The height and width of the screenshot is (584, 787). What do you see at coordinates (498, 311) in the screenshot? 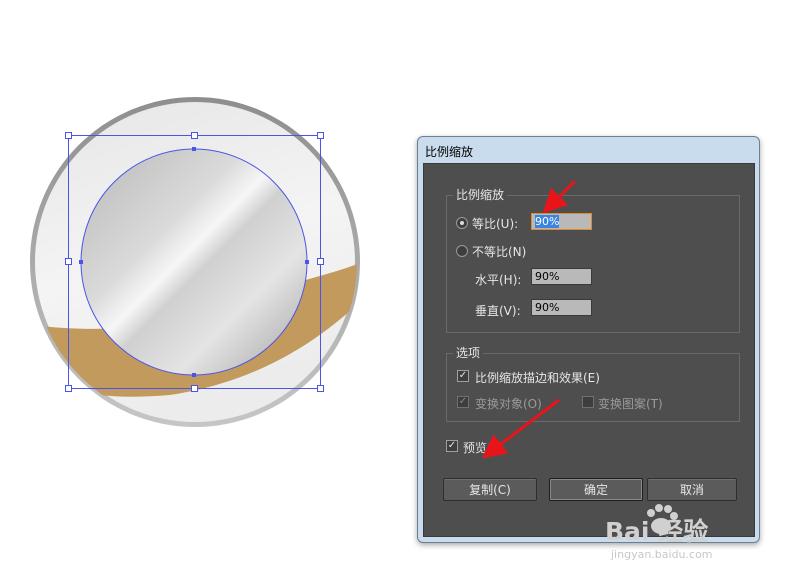
I see `vertical-label: 垂直(V):` at bounding box center [498, 311].